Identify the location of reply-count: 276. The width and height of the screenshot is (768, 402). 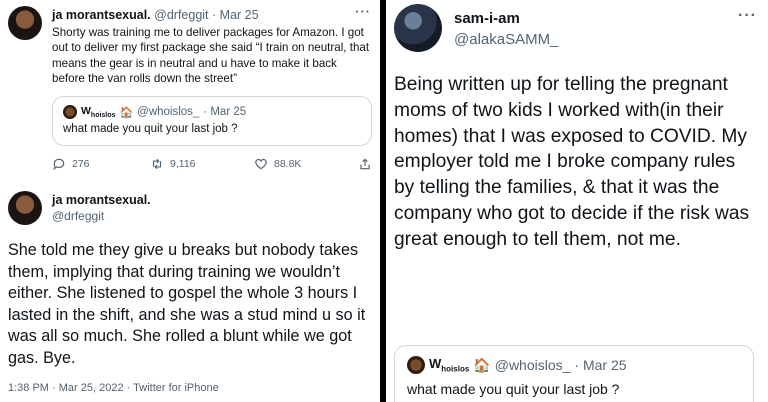
(81, 164).